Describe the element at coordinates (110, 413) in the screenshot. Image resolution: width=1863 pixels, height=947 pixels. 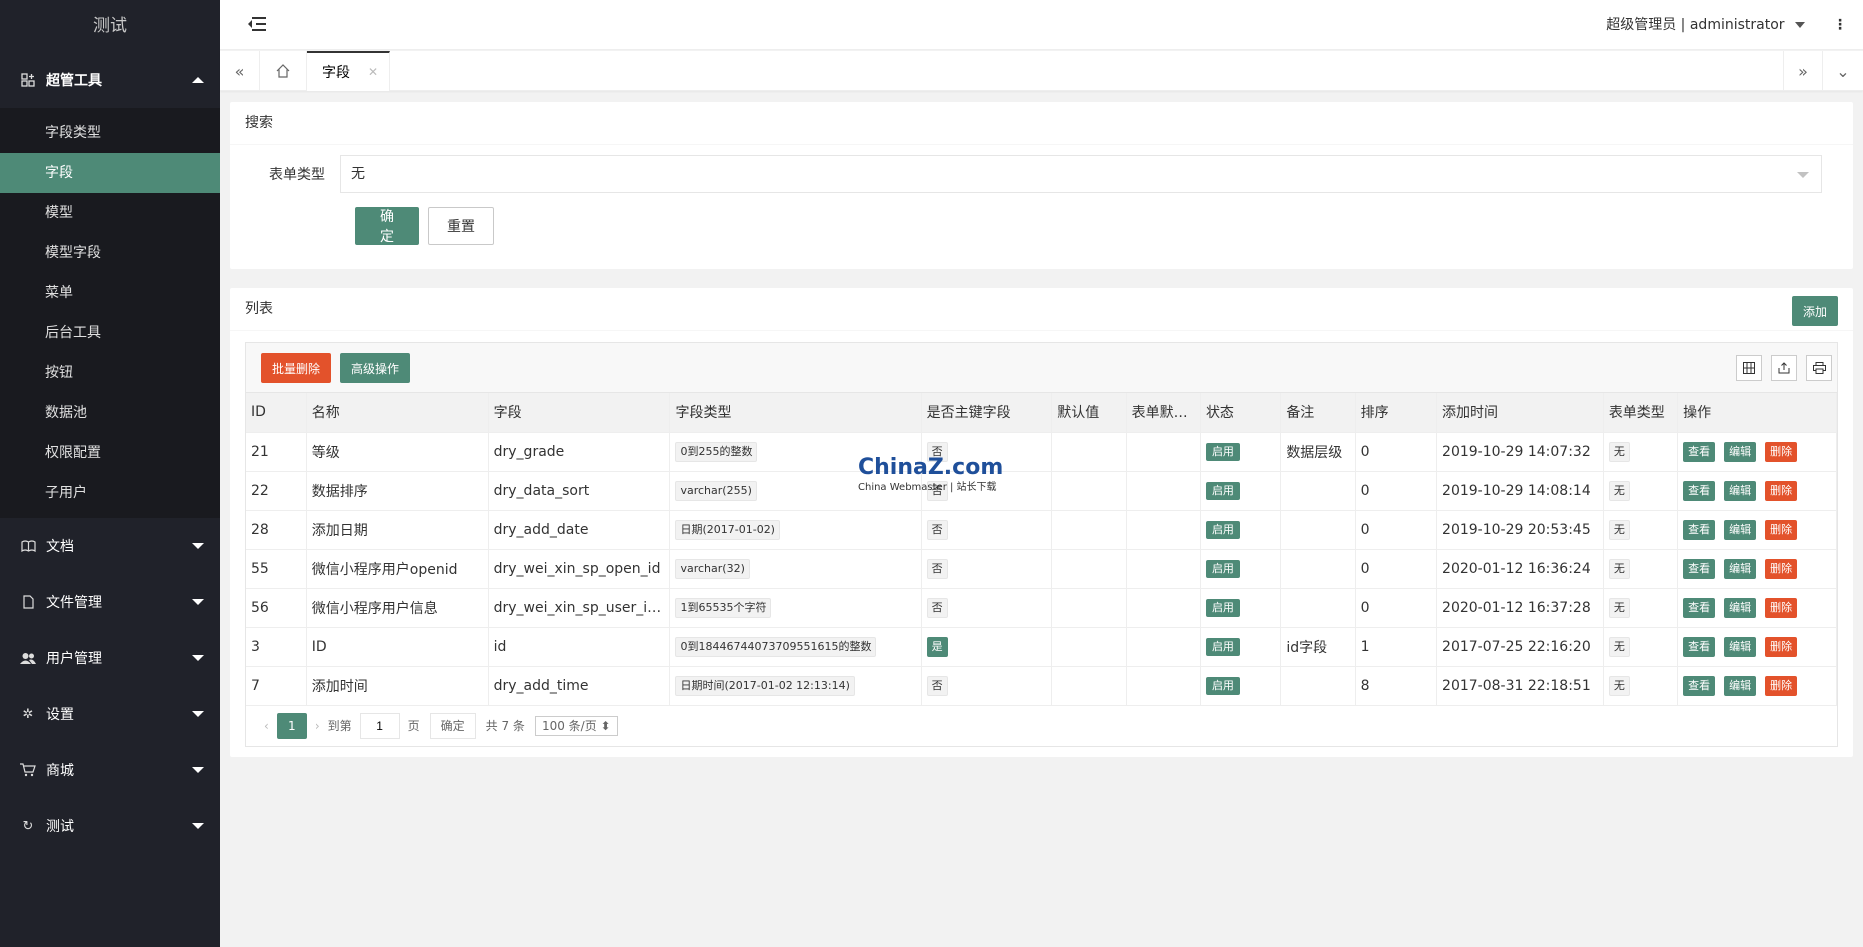
I see `sidebar-item-data-pool: 数据池` at that location.